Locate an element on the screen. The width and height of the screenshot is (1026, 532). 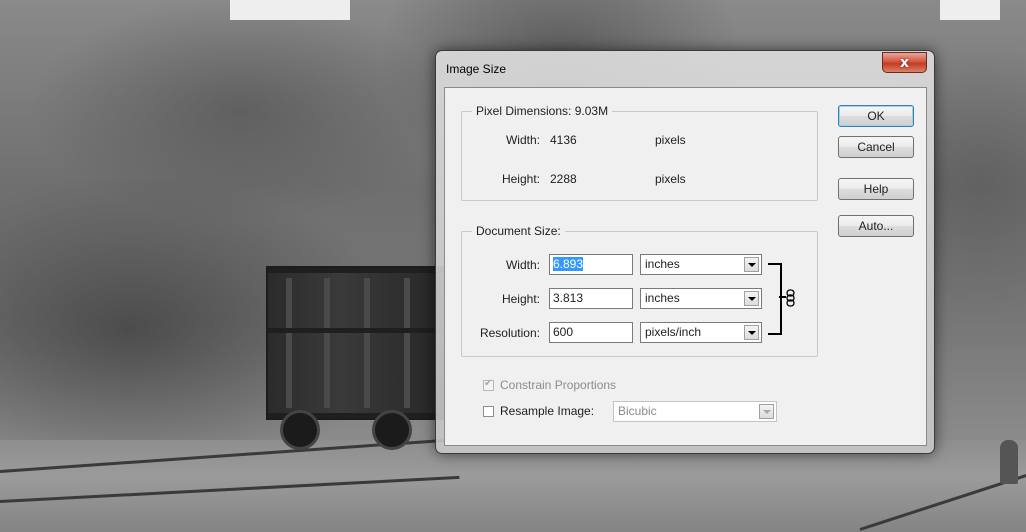
close-icon: x is located at coordinates (904, 62).